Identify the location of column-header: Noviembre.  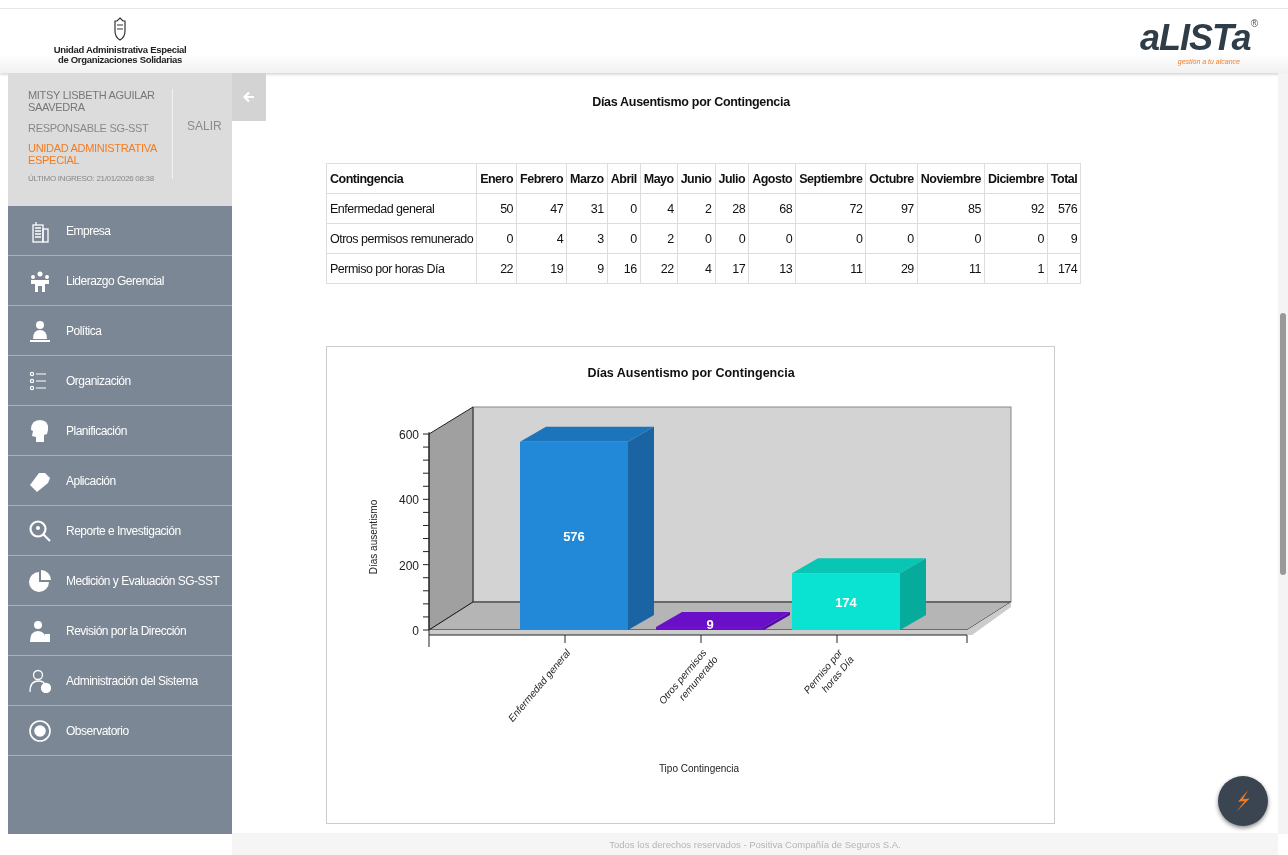
(951, 178).